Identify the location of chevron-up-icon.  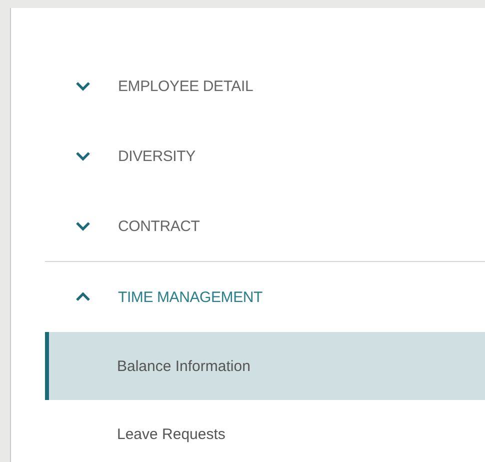
(83, 297).